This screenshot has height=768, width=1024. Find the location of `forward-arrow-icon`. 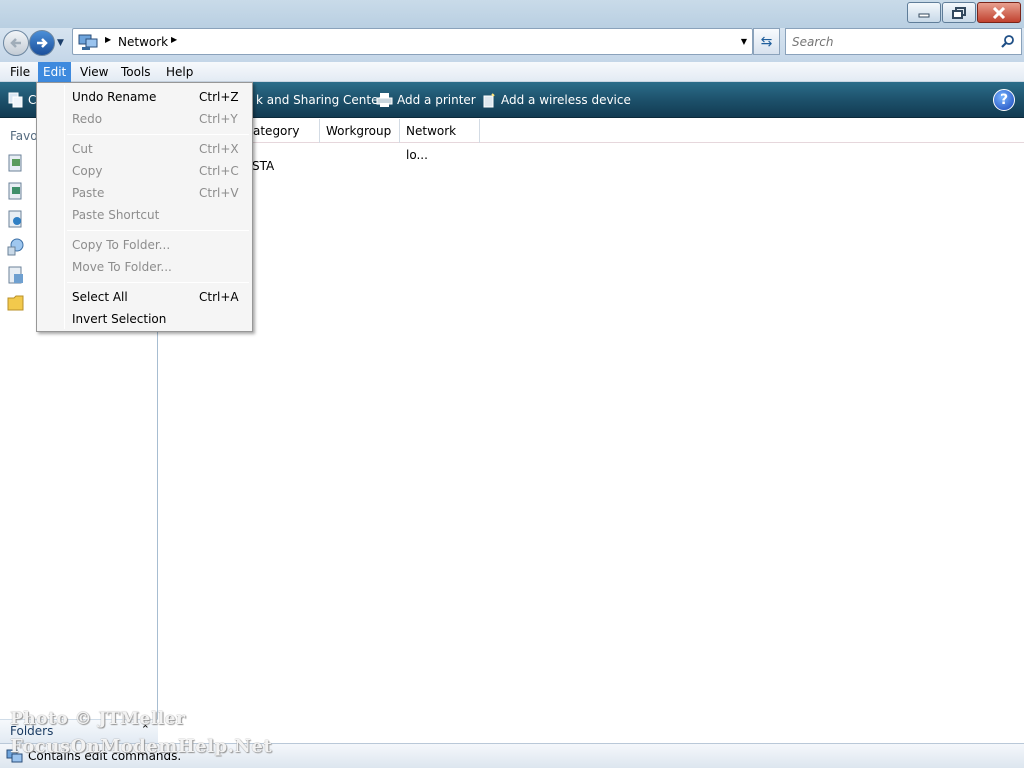

forward-arrow-icon is located at coordinates (42, 43).